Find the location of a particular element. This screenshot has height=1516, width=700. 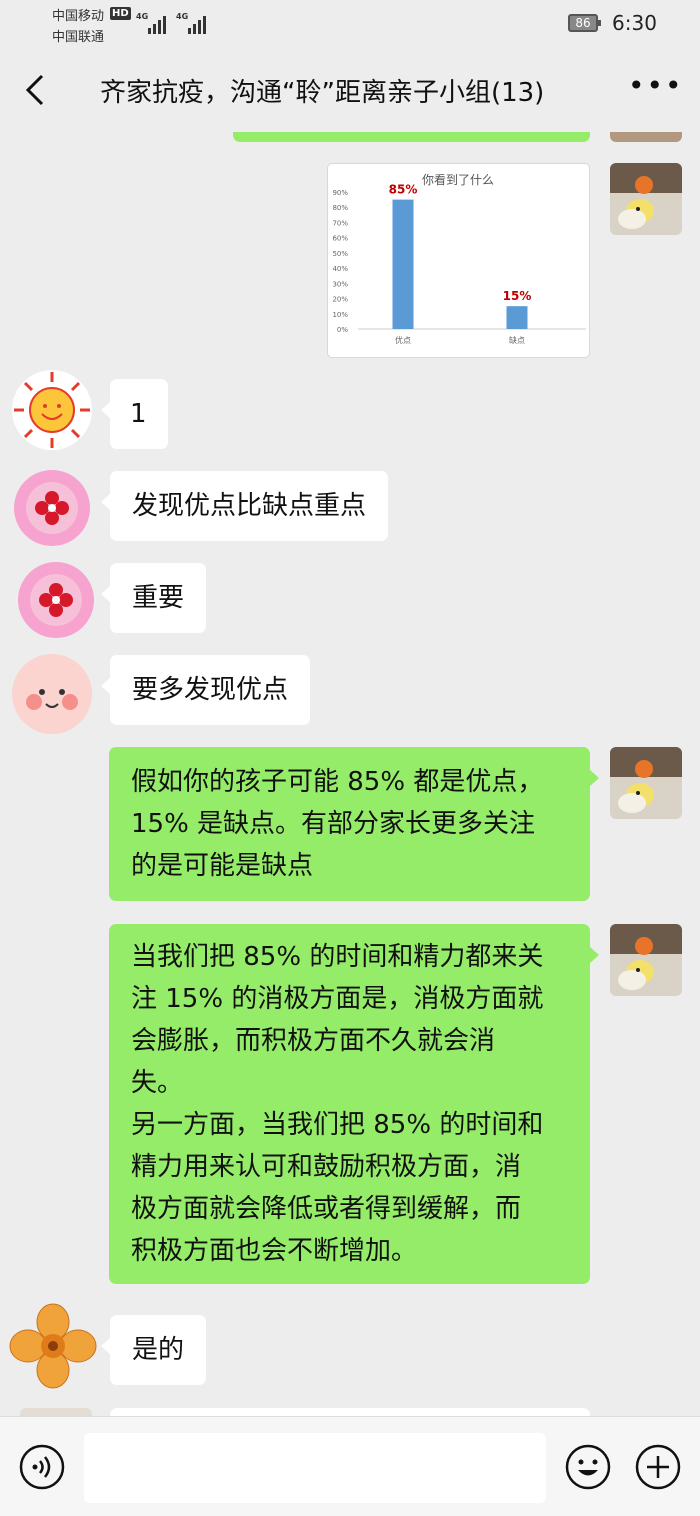

data-label: 85% is located at coordinates (403, 190).